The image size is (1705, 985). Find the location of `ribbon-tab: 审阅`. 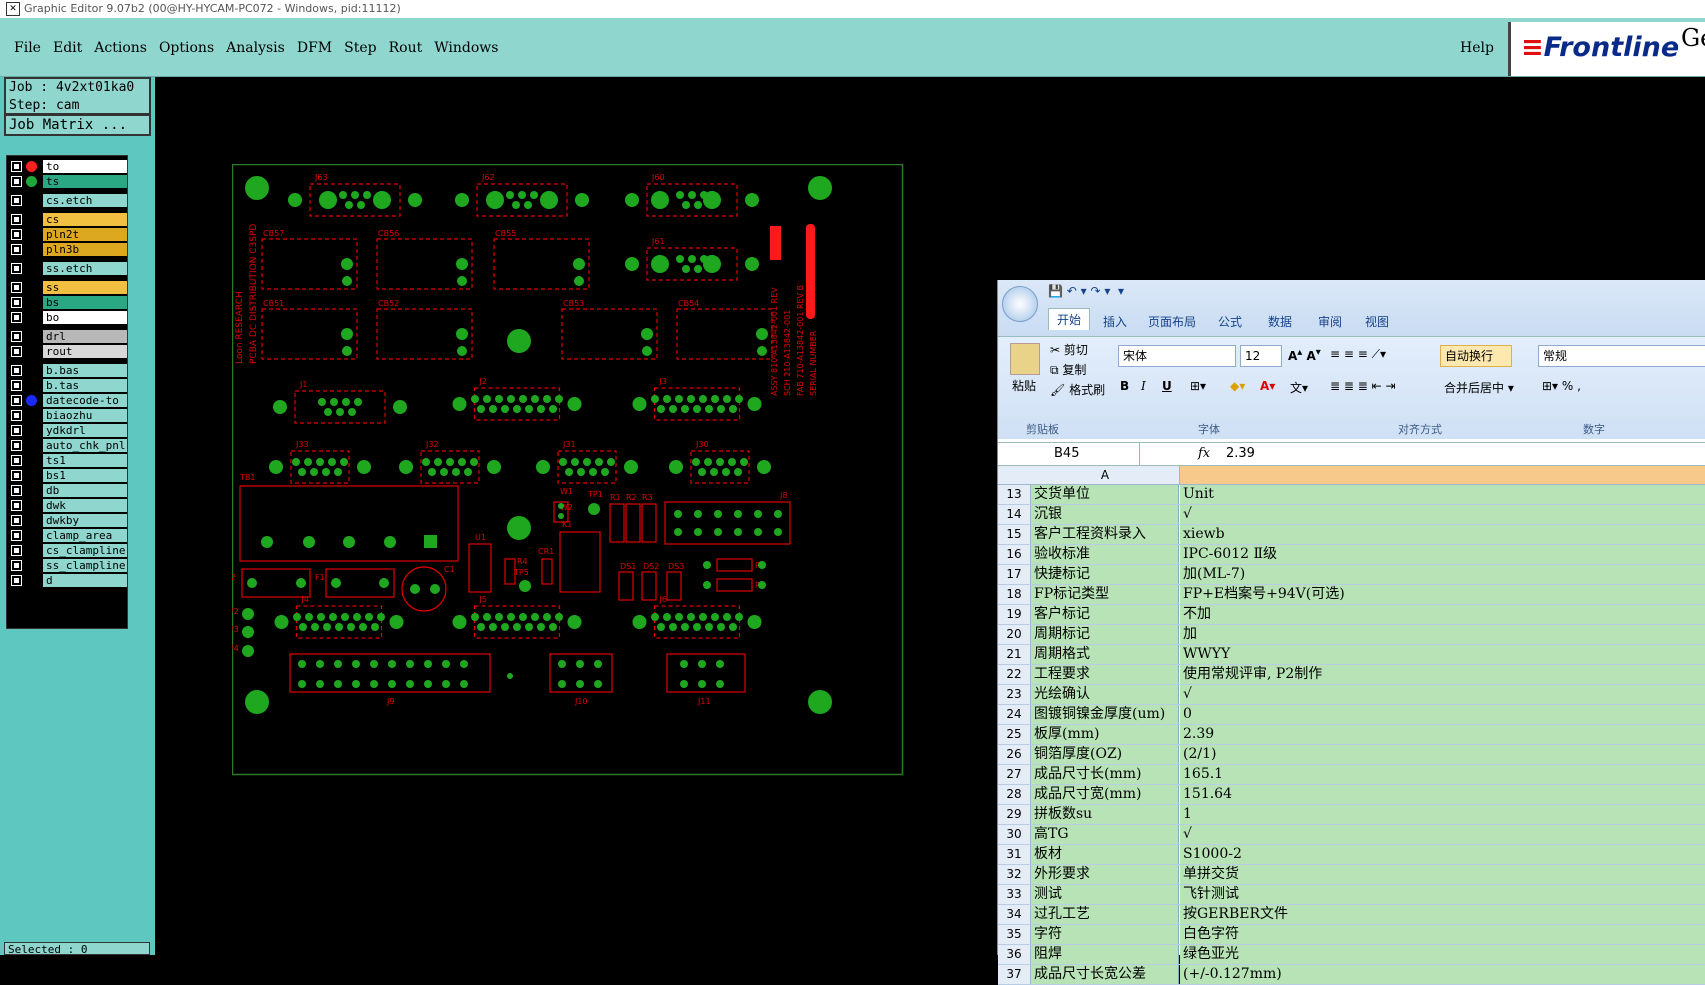

ribbon-tab: 审阅 is located at coordinates (1330, 321).